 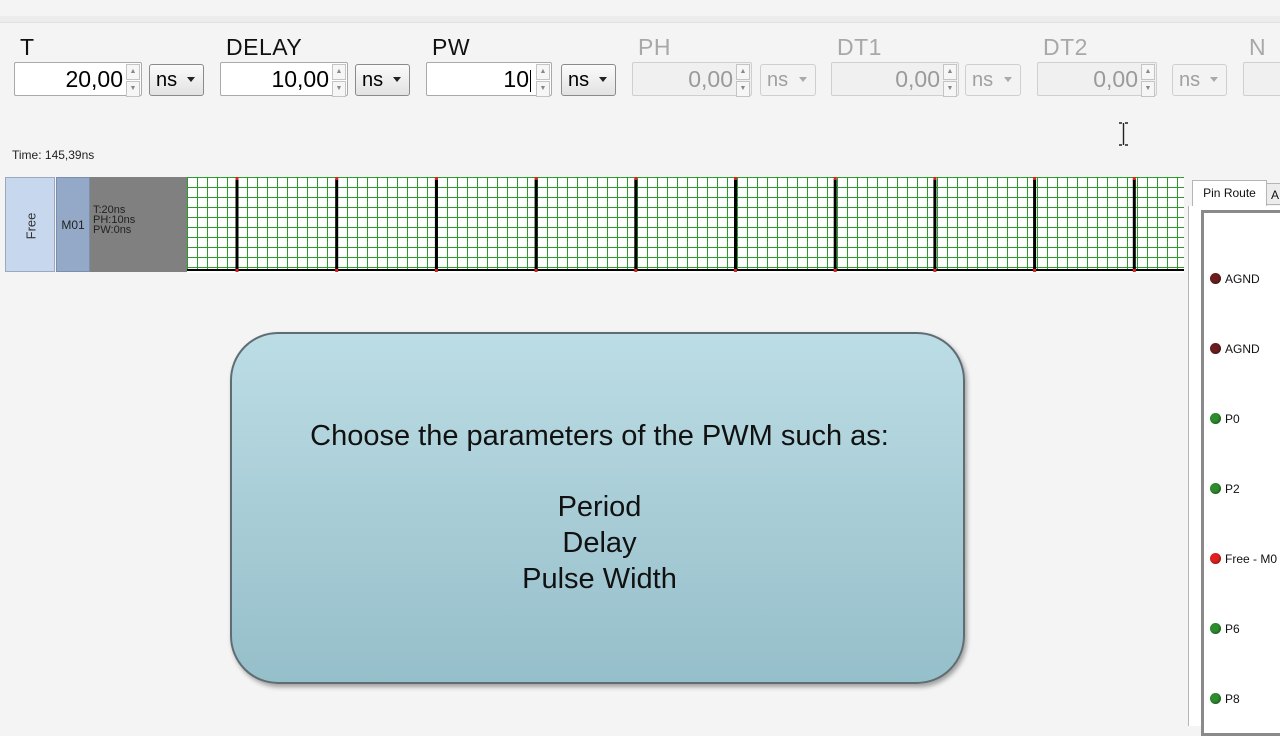 What do you see at coordinates (983, 80) in the screenshot?
I see `param-dt1-unit: ns` at bounding box center [983, 80].